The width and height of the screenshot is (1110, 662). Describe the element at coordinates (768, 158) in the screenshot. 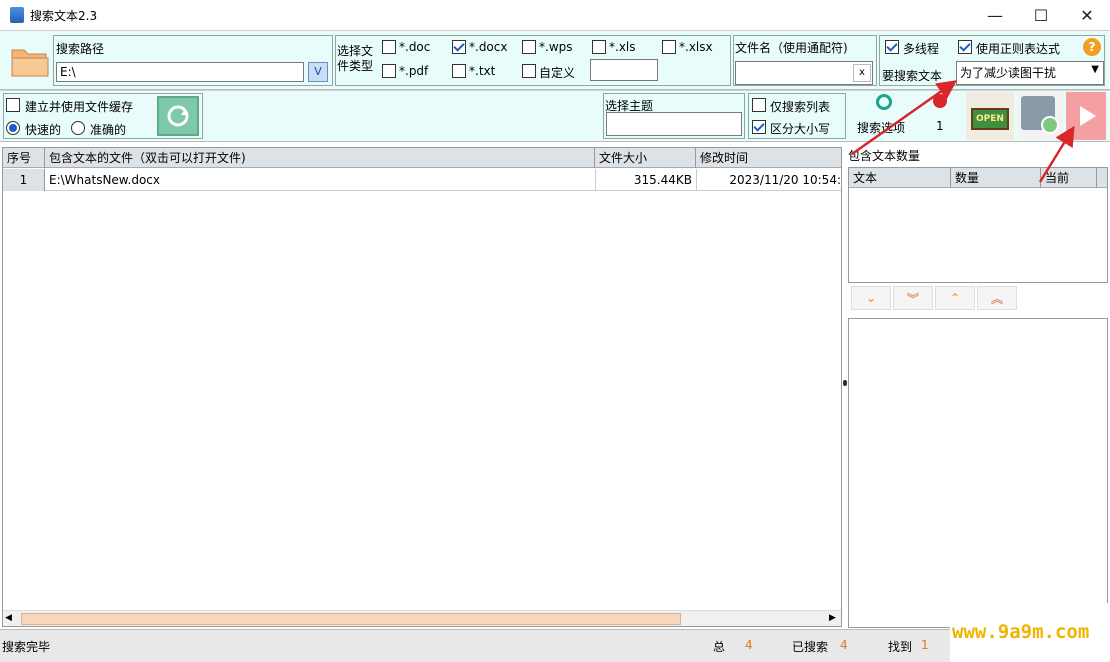

I see `col-mtime: 修改时间` at that location.